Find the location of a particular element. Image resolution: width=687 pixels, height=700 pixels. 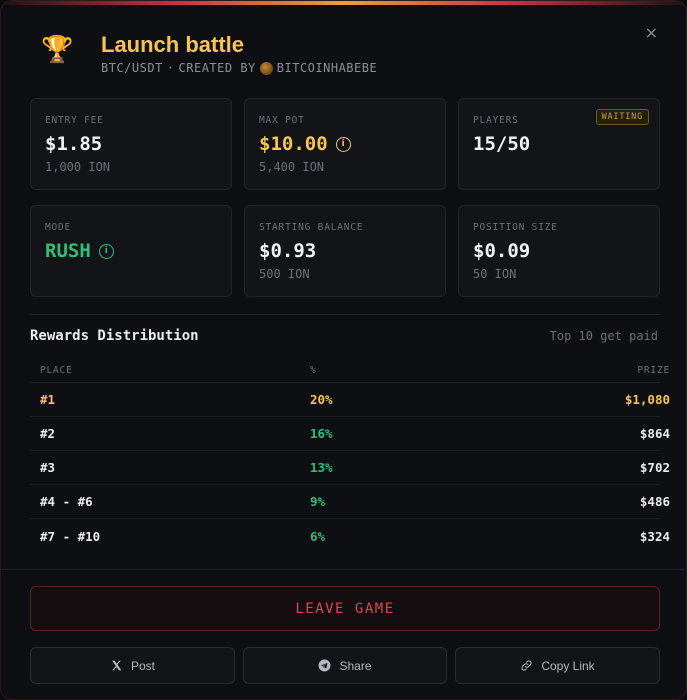

created-by-label: CREATED BY is located at coordinates (217, 68).